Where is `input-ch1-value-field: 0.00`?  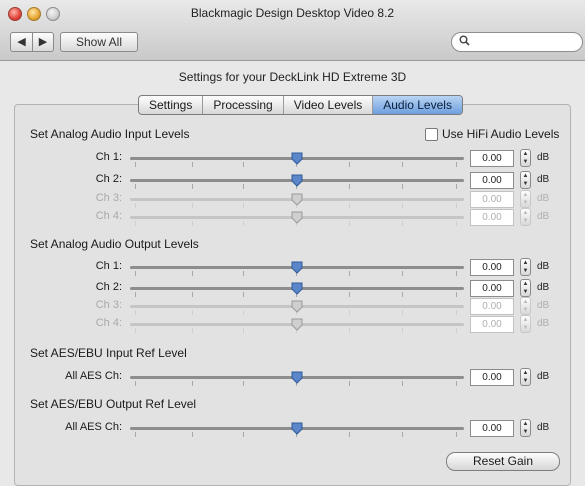
input-ch1-value-field: 0.00 is located at coordinates (492, 158).